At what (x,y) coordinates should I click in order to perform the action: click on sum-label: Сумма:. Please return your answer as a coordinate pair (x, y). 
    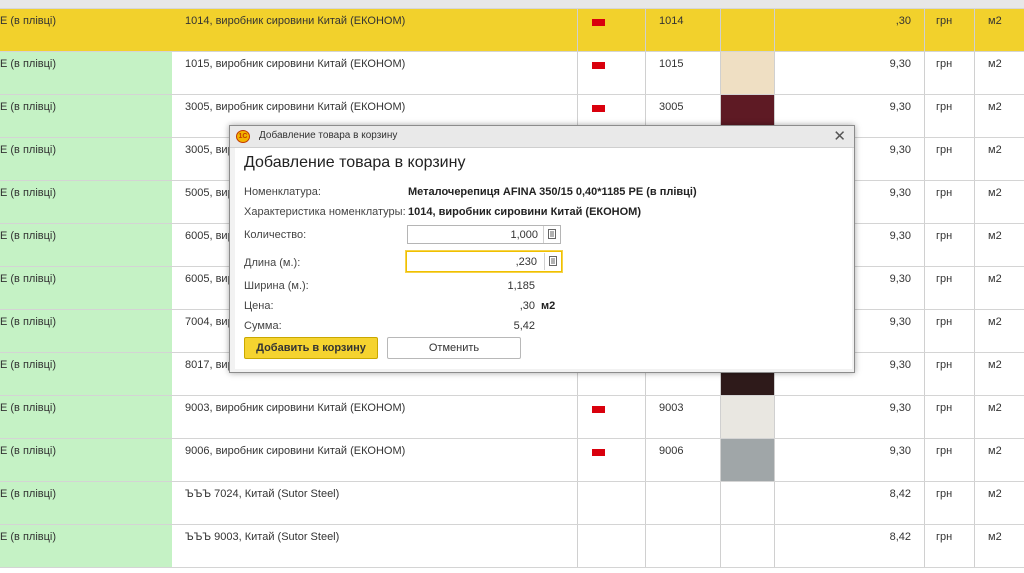
    Looking at the image, I should click on (263, 326).